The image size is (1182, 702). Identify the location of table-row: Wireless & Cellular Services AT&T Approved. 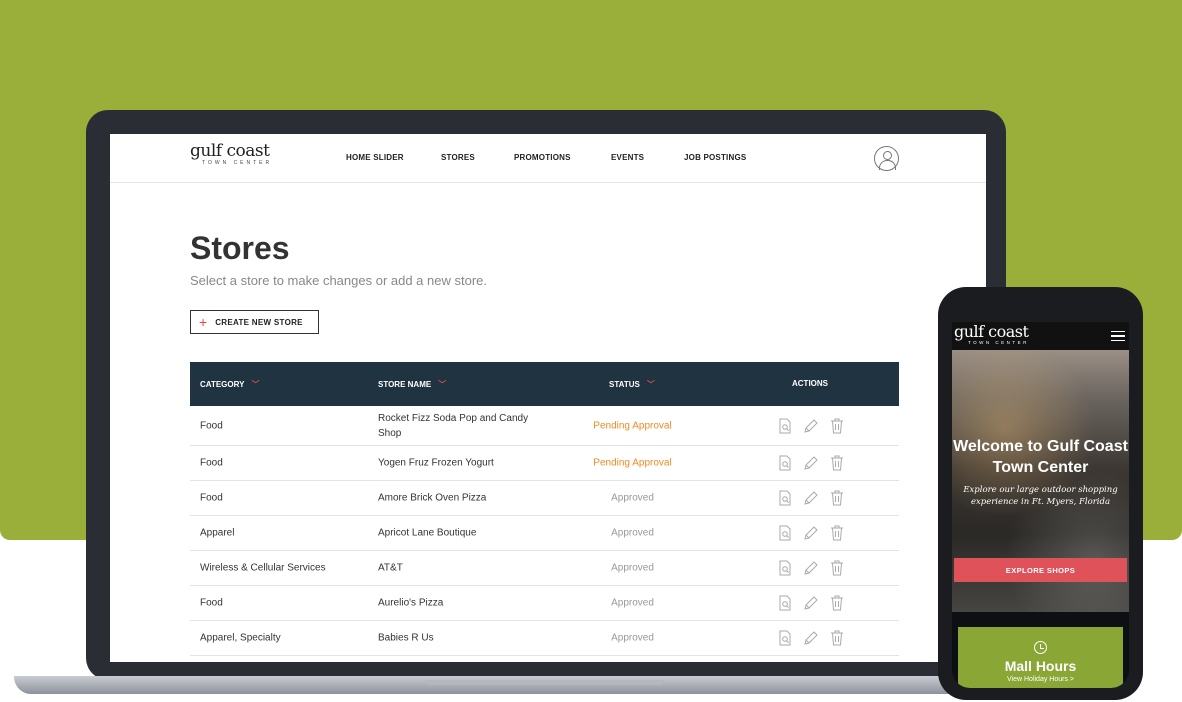
(544, 568).